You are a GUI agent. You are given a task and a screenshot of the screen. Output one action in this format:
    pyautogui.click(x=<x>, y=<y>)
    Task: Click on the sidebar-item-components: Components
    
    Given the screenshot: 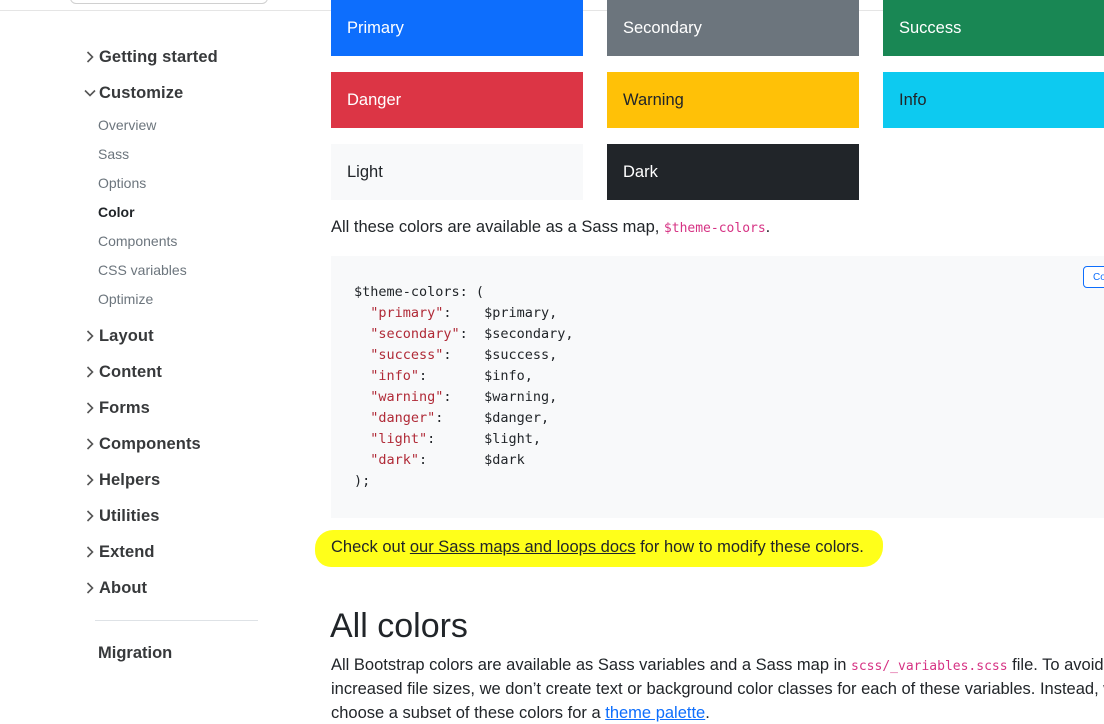 What is the action you would take?
    pyautogui.click(x=137, y=241)
    